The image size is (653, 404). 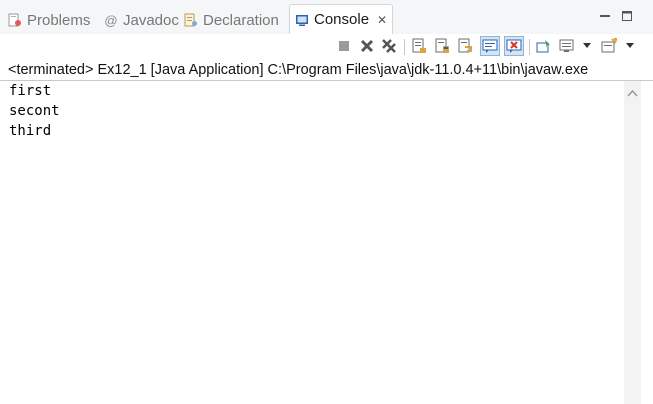 I want to click on tab-problems-label: Problems, so click(x=59, y=20).